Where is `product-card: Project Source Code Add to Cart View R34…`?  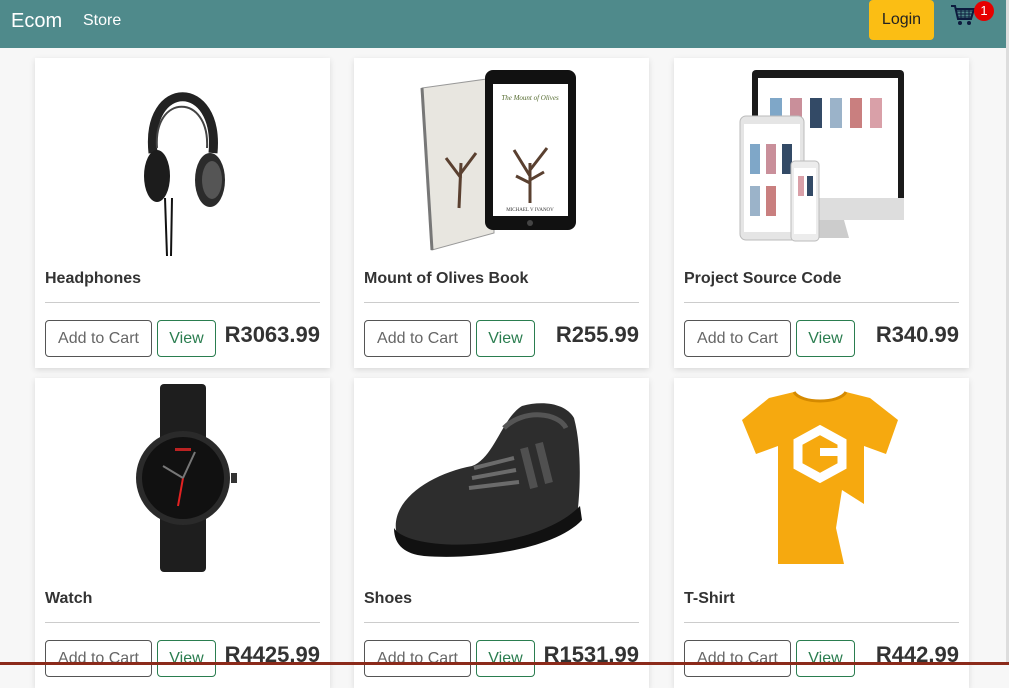
product-card: Project Source Code Add to Cart View R34… is located at coordinates (821, 213).